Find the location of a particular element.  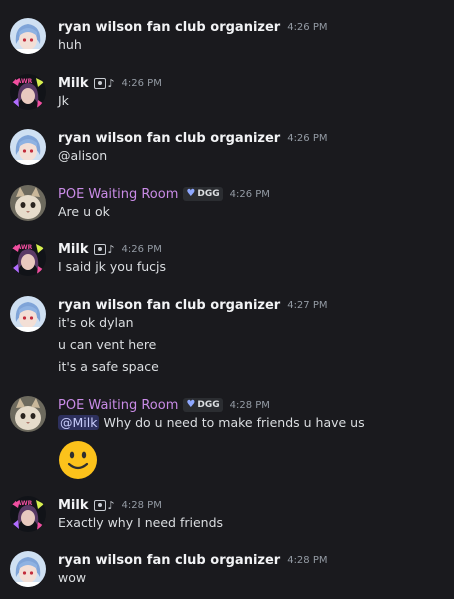

message-text: Jk is located at coordinates (63, 100).